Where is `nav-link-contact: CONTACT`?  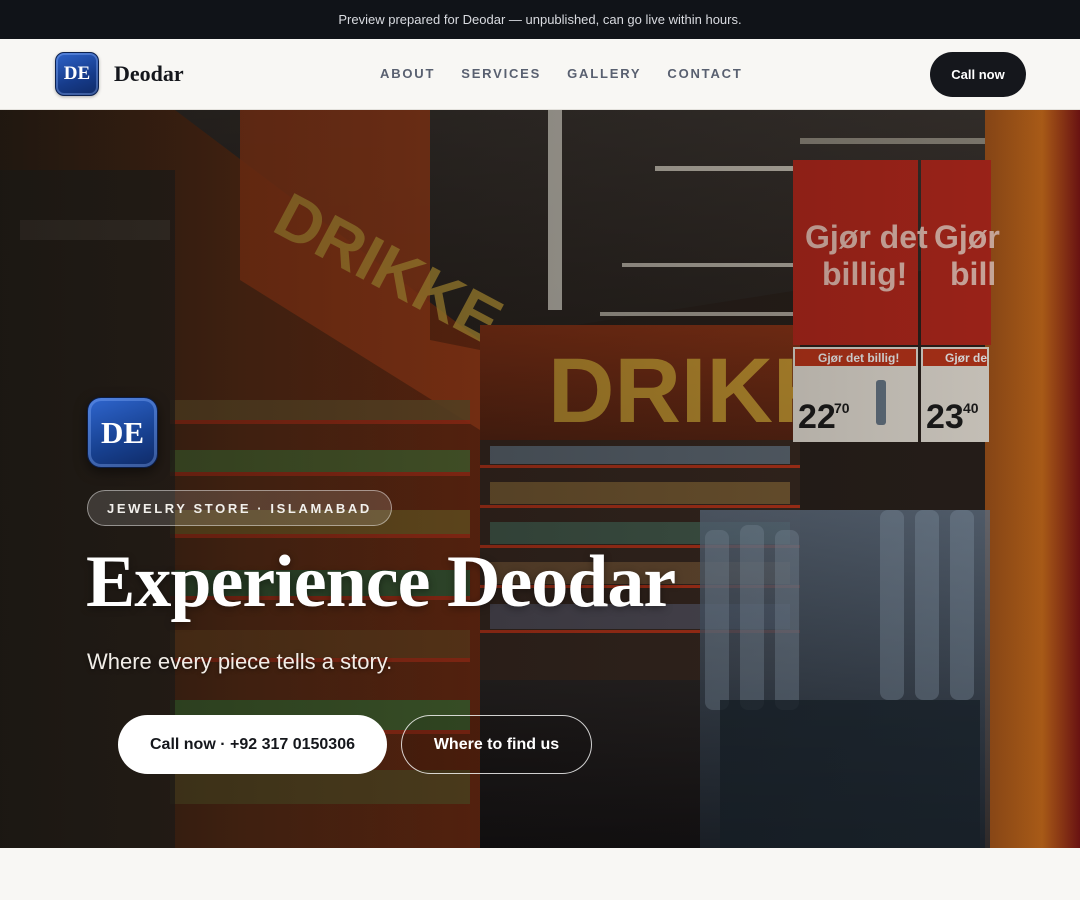
nav-link-contact: CONTACT is located at coordinates (704, 73).